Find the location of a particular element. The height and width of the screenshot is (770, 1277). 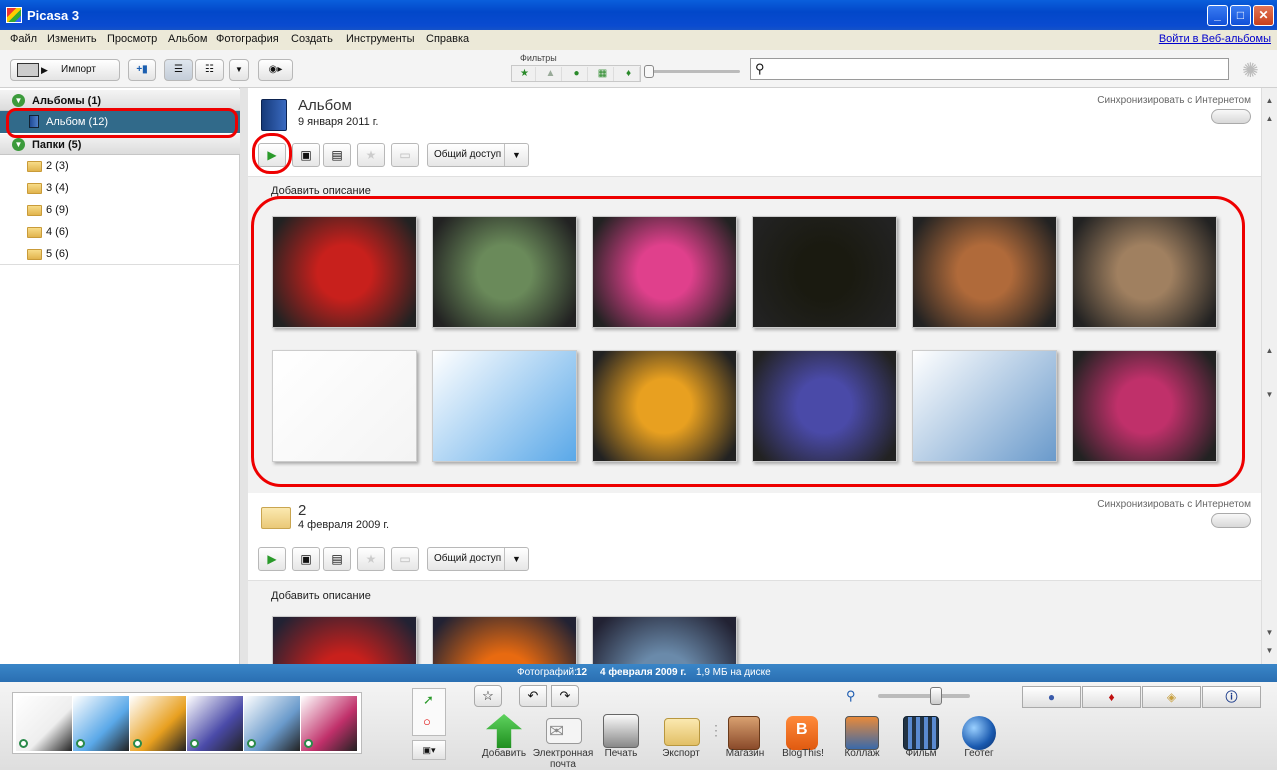

panel-splitter is located at coordinates (244, 376).